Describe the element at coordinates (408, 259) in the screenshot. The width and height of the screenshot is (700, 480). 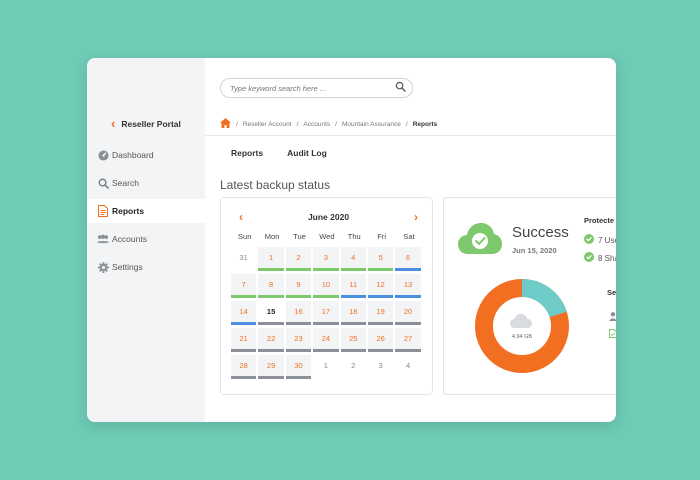
I see `calendar-day: 6` at that location.